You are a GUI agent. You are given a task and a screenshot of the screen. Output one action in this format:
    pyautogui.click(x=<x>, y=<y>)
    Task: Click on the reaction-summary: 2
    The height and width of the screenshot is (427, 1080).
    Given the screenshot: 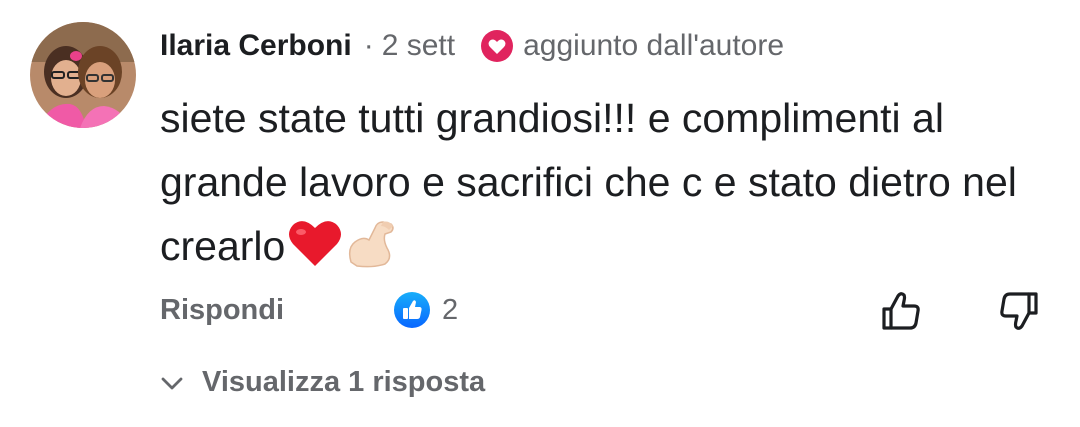 What is the action you would take?
    pyautogui.click(x=426, y=310)
    